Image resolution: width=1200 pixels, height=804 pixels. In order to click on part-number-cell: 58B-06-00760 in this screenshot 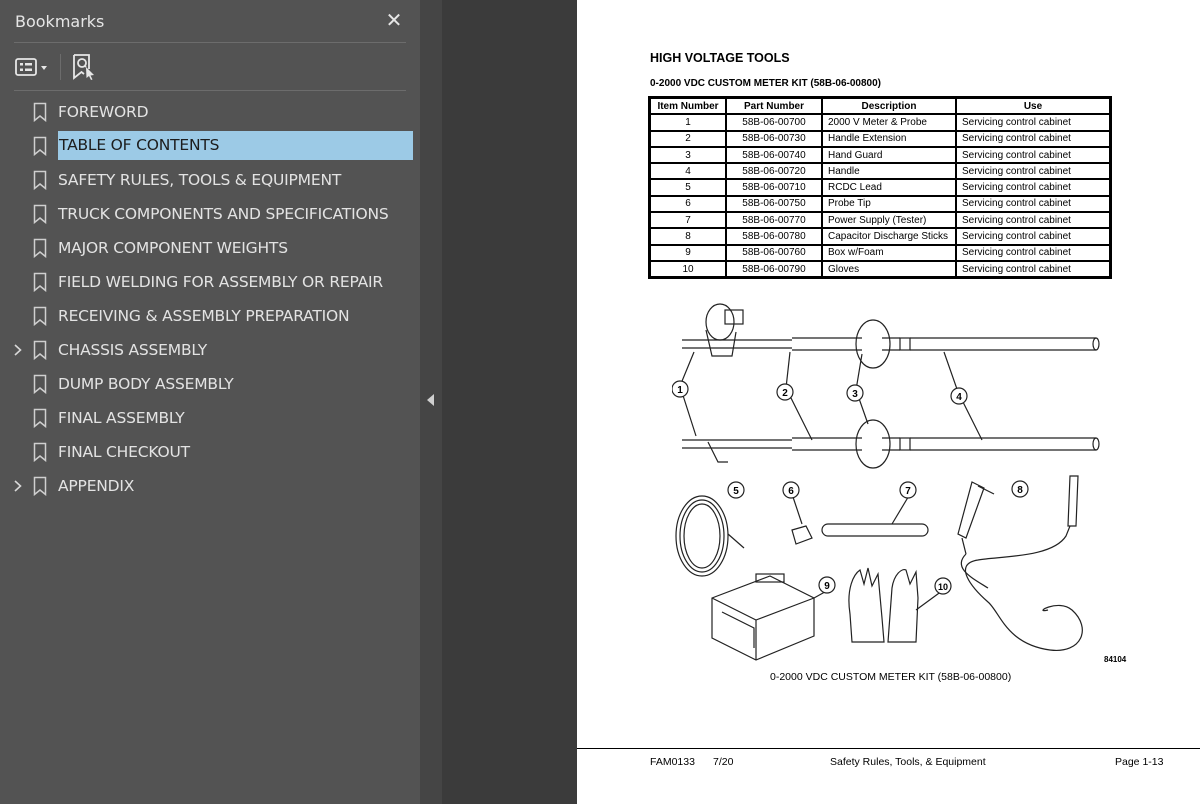, I will do `click(774, 252)`.